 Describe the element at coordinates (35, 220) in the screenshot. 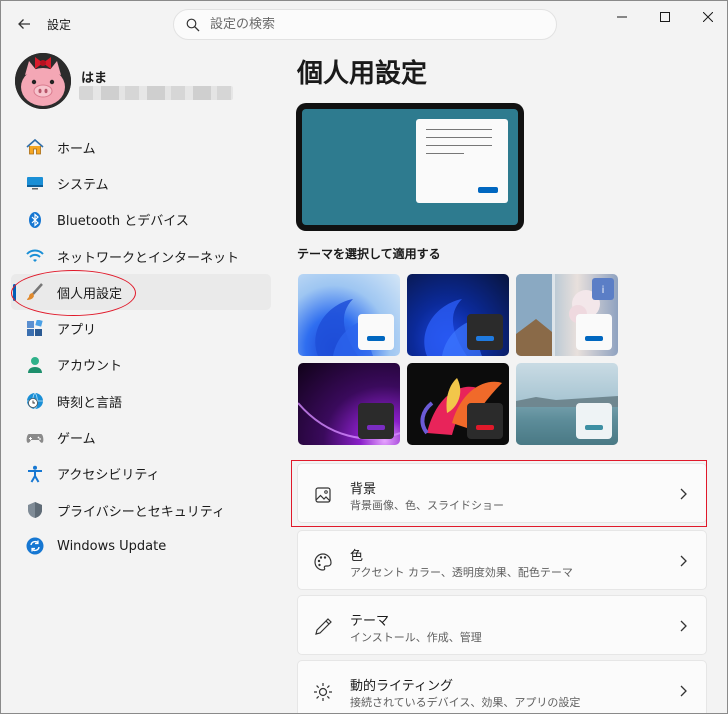

I see `bluetooth-icon` at that location.